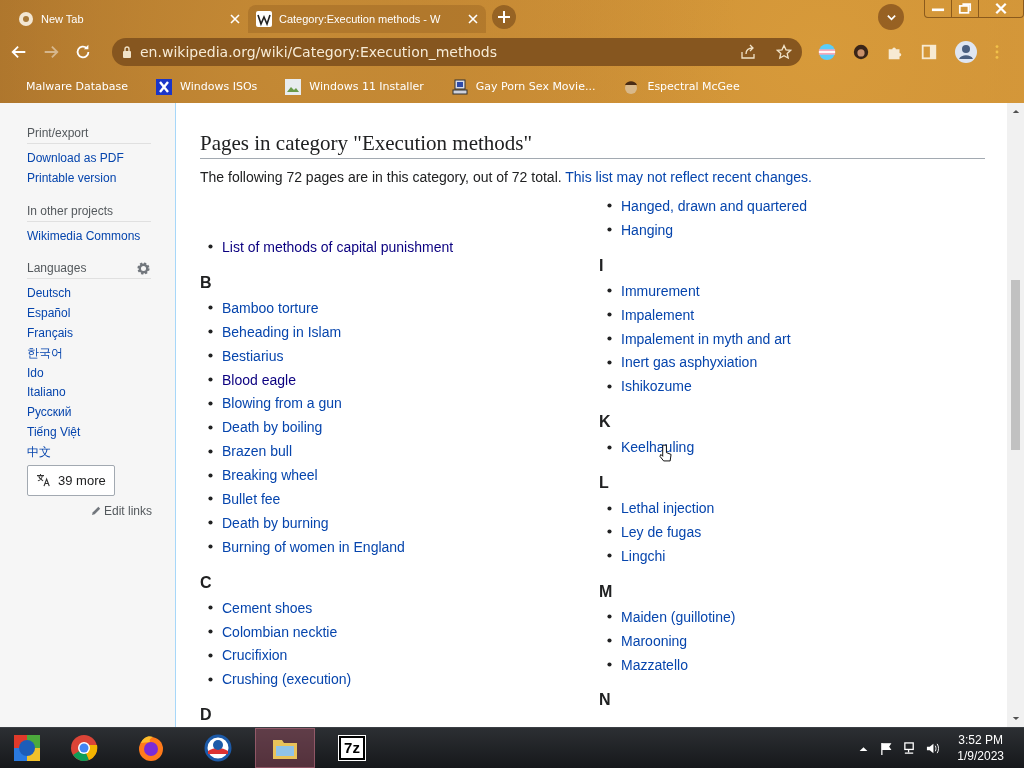  I want to click on page-link: Marooning, so click(654, 640).